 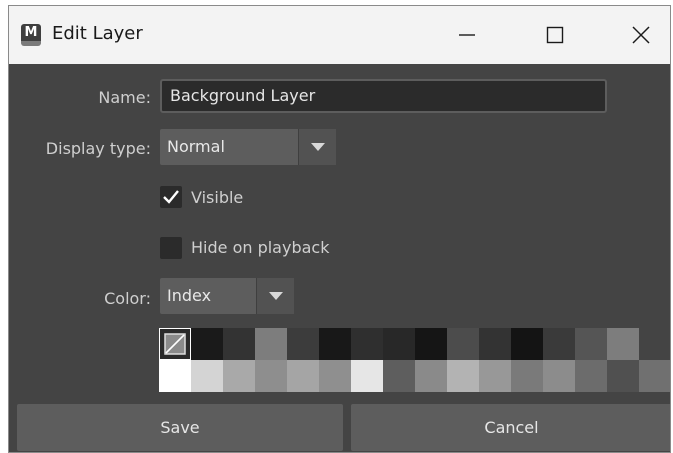 I want to click on checkmark-icon, so click(x=171, y=197).